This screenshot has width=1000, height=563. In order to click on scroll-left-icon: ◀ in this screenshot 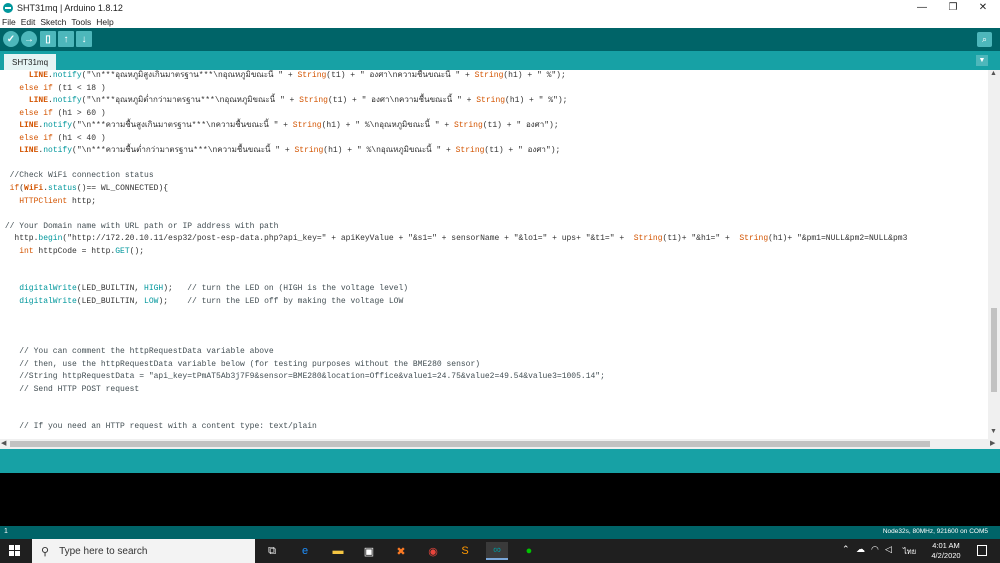, I will do `click(3, 443)`.